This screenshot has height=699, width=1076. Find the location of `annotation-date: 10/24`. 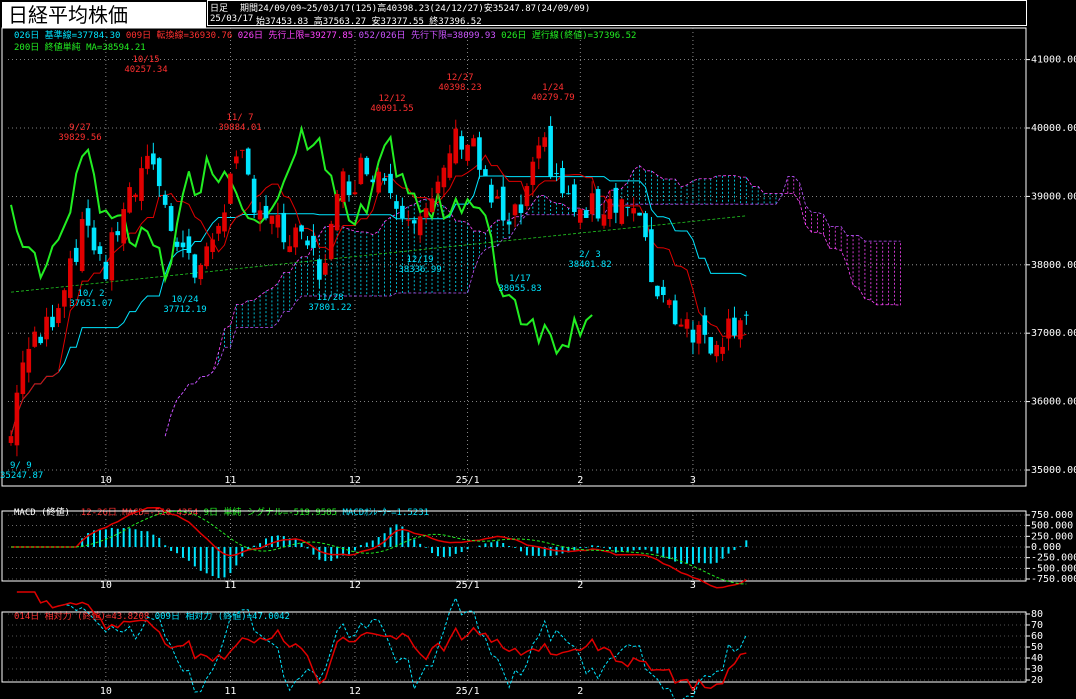

annotation-date: 10/24 is located at coordinates (184, 300).